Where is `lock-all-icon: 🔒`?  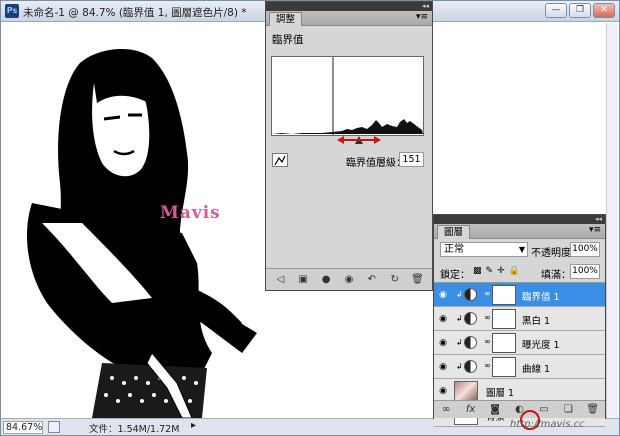
lock-all-icon: 🔒 is located at coordinates (514, 271).